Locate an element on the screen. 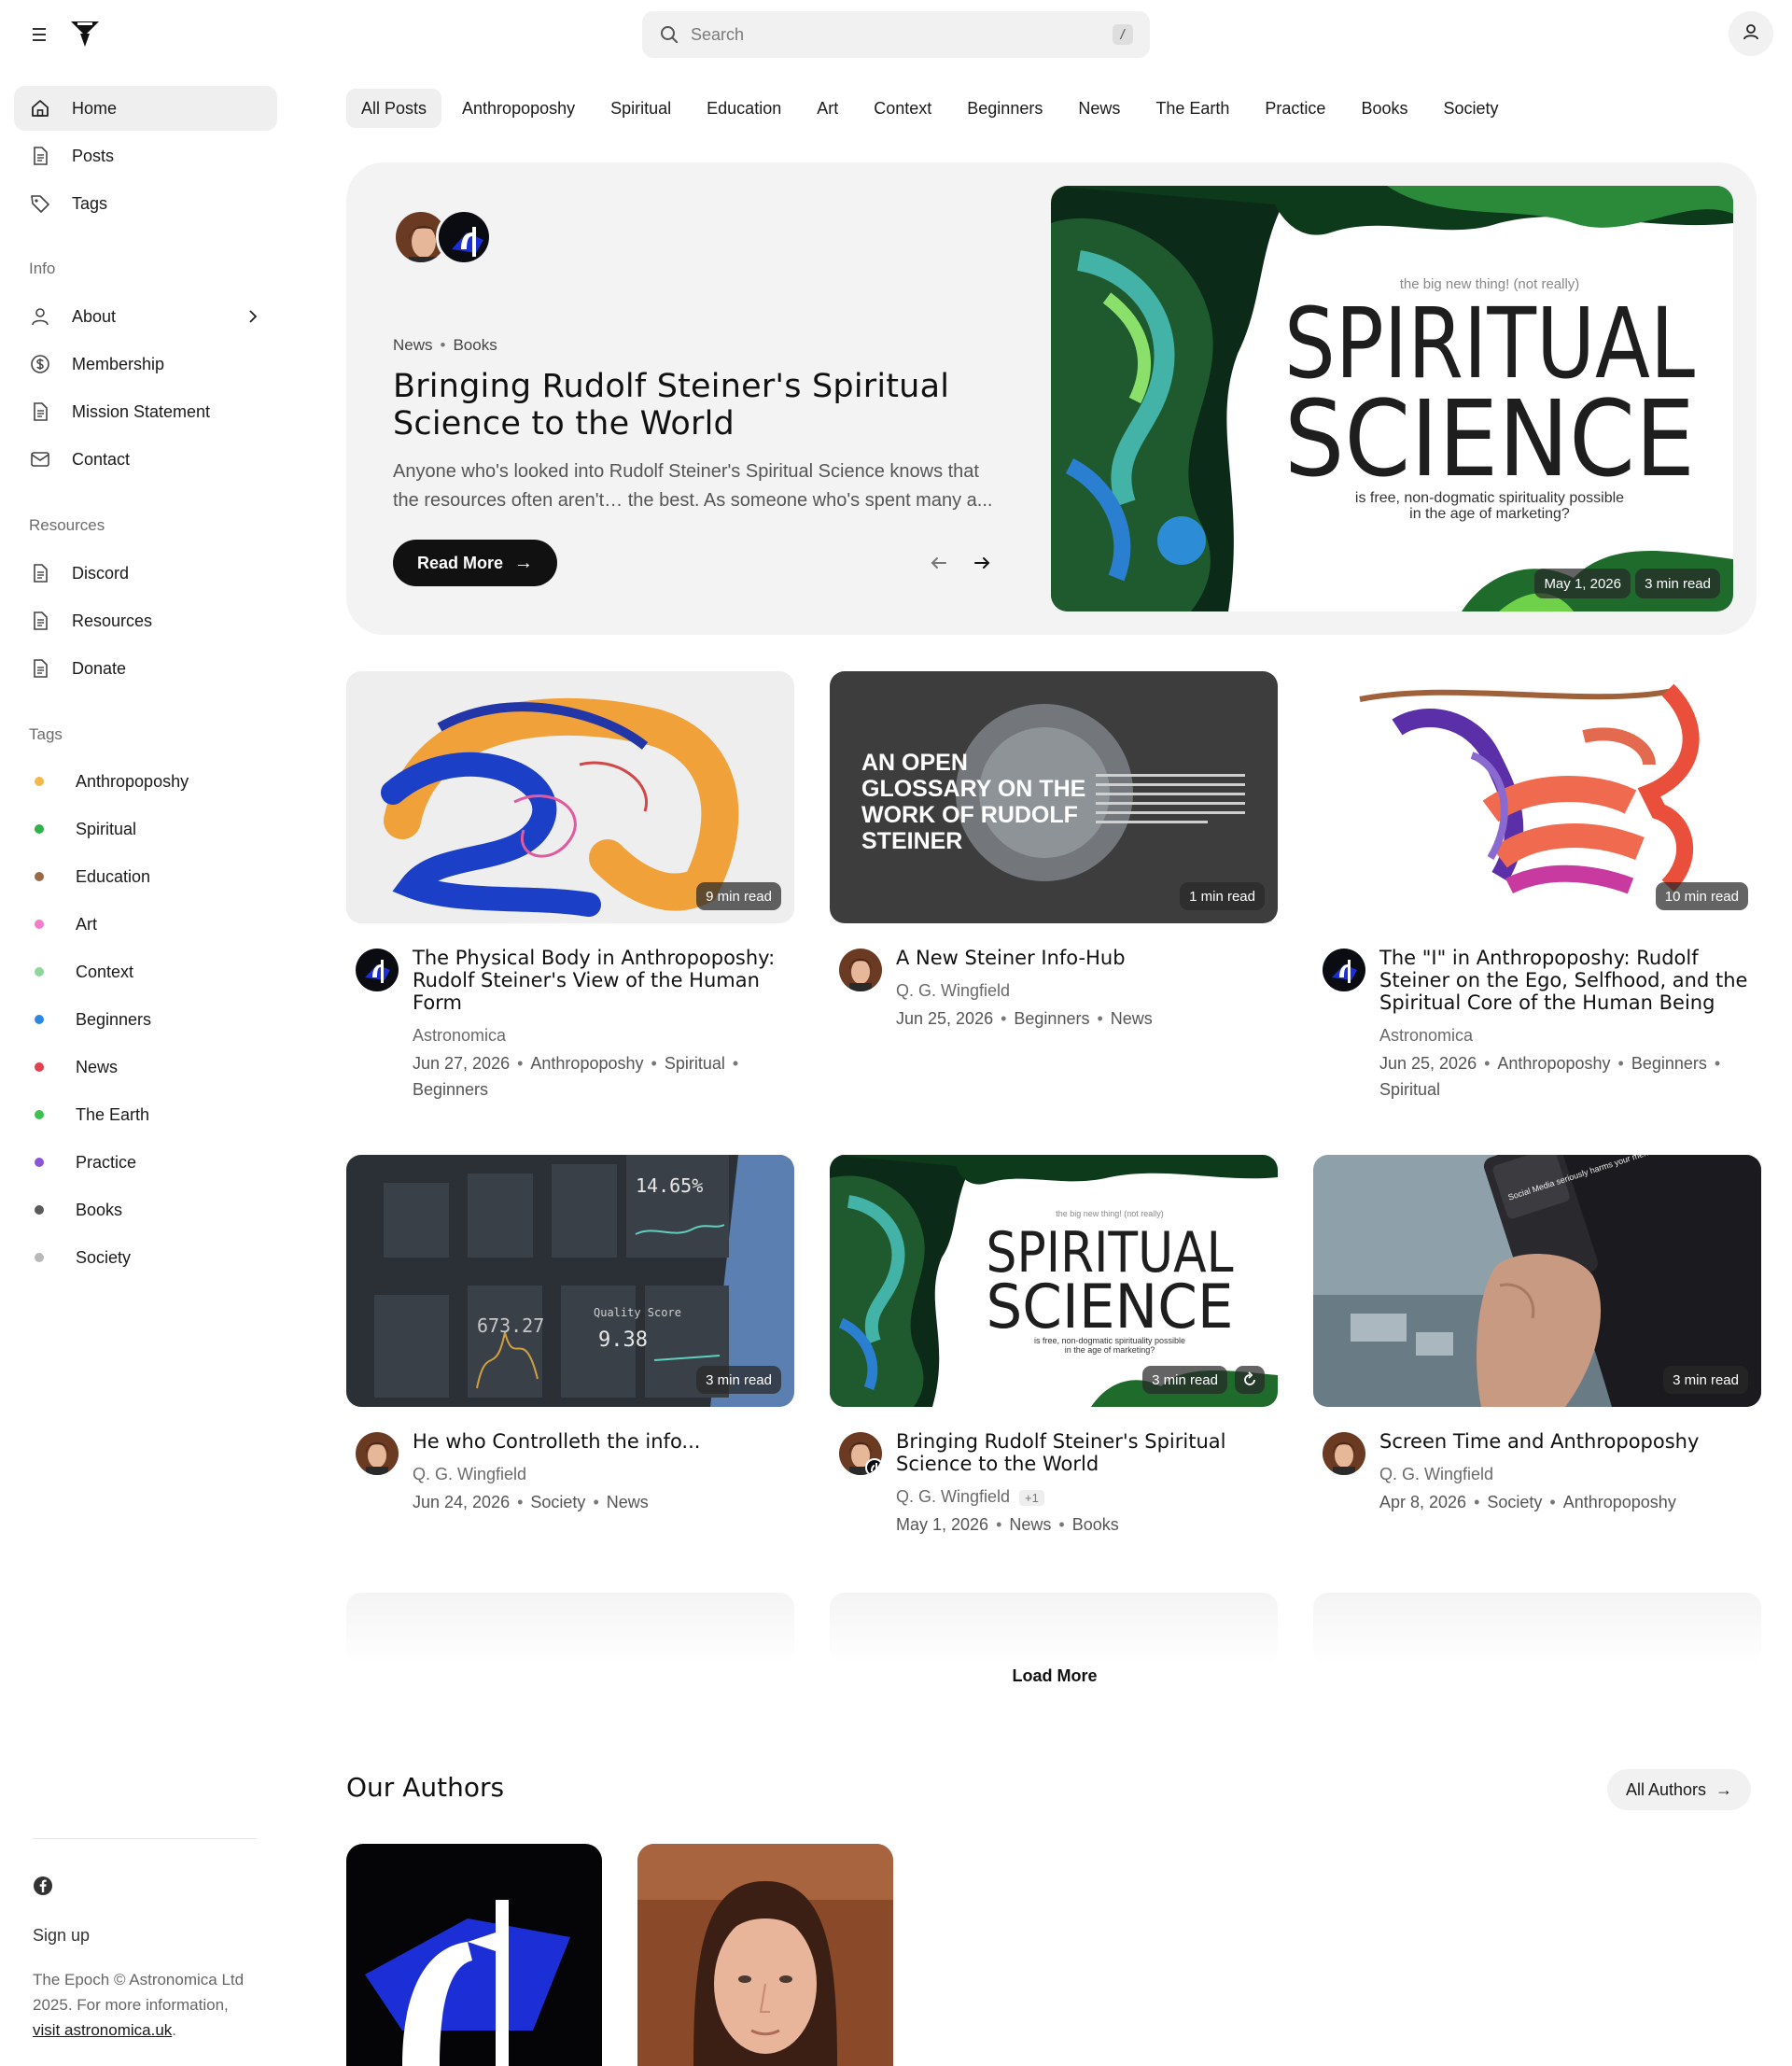 The width and height of the screenshot is (1792, 2066). post-tag: Books is located at coordinates (1095, 1524).